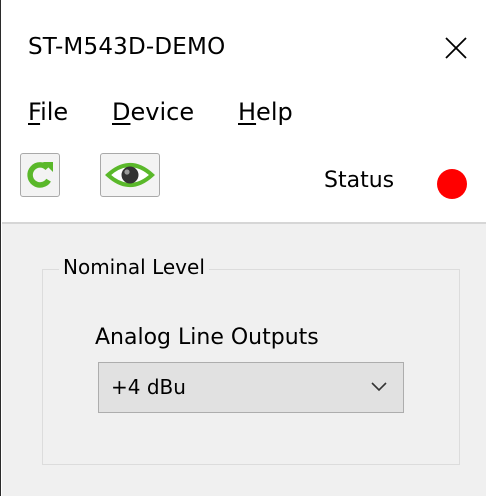 This screenshot has height=496, width=486. I want to click on chevron-down-icon, so click(379, 387).